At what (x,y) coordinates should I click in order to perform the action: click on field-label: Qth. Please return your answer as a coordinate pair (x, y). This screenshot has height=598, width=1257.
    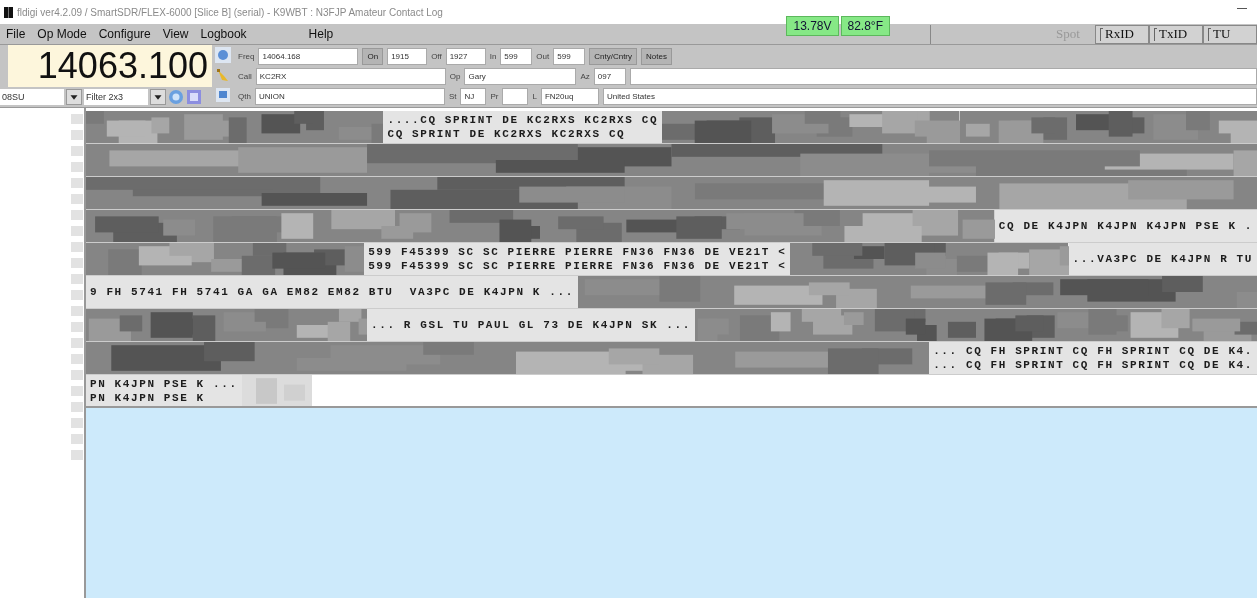
    Looking at the image, I should click on (244, 96).